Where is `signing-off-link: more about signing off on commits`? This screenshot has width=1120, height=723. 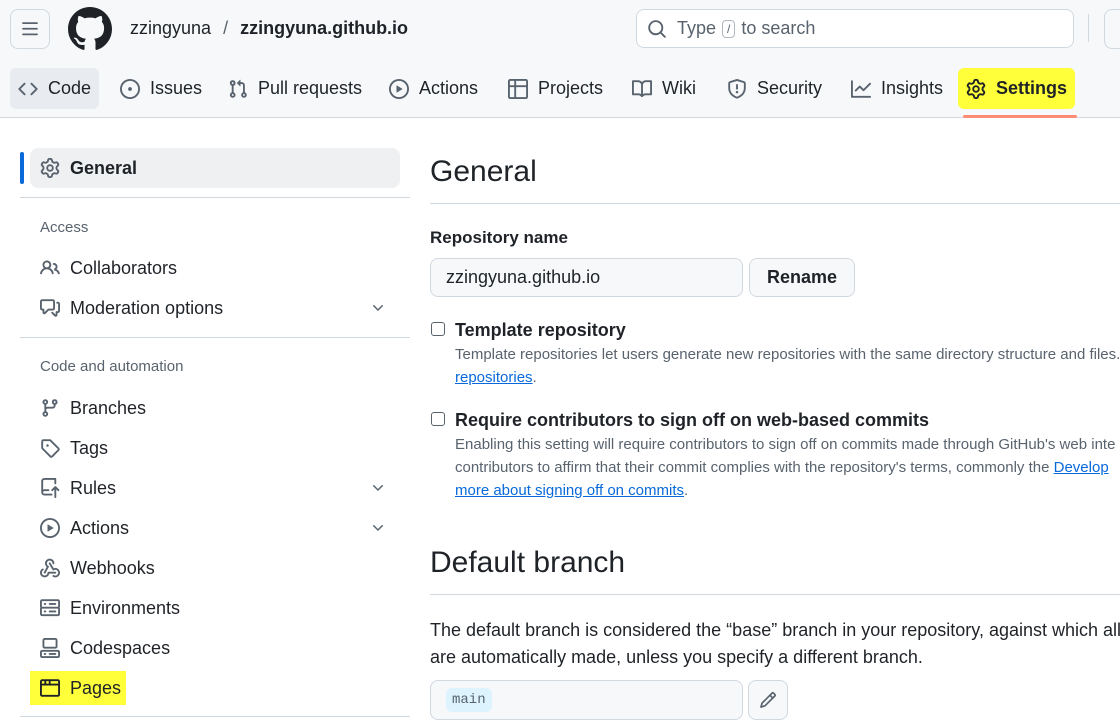 signing-off-link: more about signing off on commits is located at coordinates (569, 490).